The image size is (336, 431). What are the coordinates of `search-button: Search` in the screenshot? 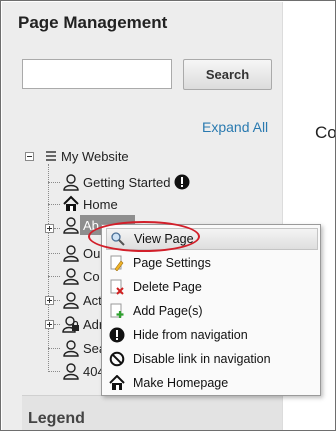 It's located at (227, 74).